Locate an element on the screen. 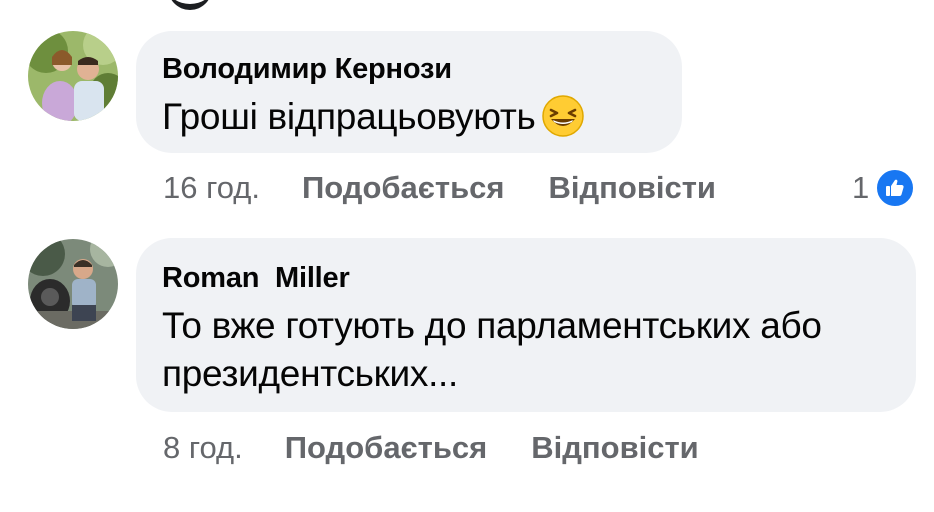  comment-meta: 8 год. Подобається Відповісти is located at coordinates (431, 448).